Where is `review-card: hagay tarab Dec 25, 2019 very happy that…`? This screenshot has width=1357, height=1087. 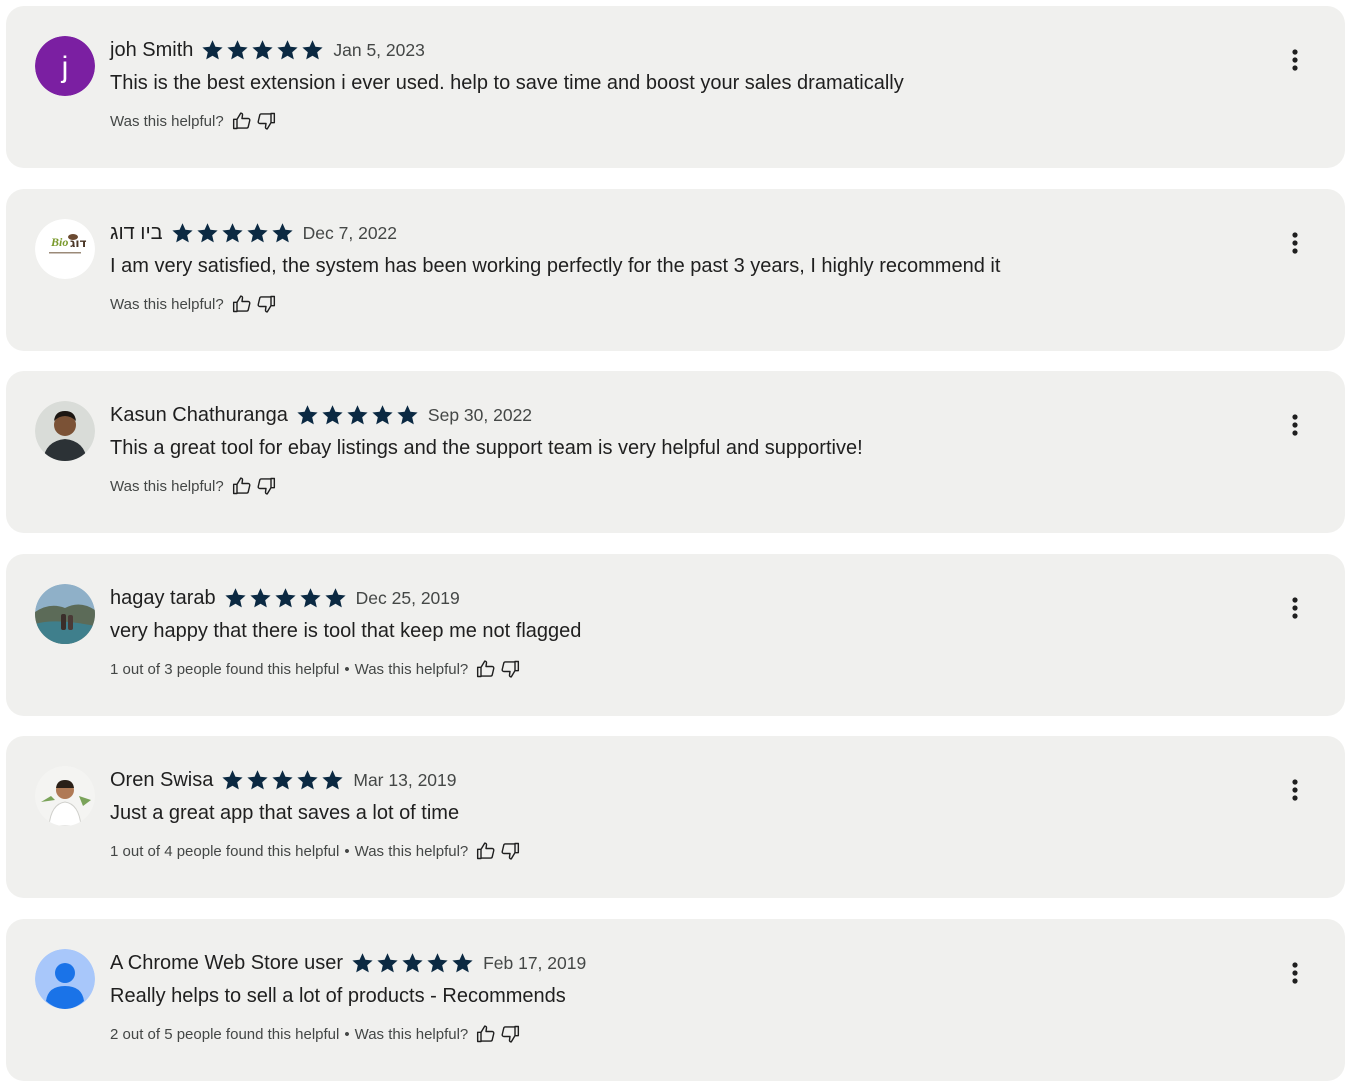
review-card: hagay tarab Dec 25, 2019 very happy that… is located at coordinates (675, 635).